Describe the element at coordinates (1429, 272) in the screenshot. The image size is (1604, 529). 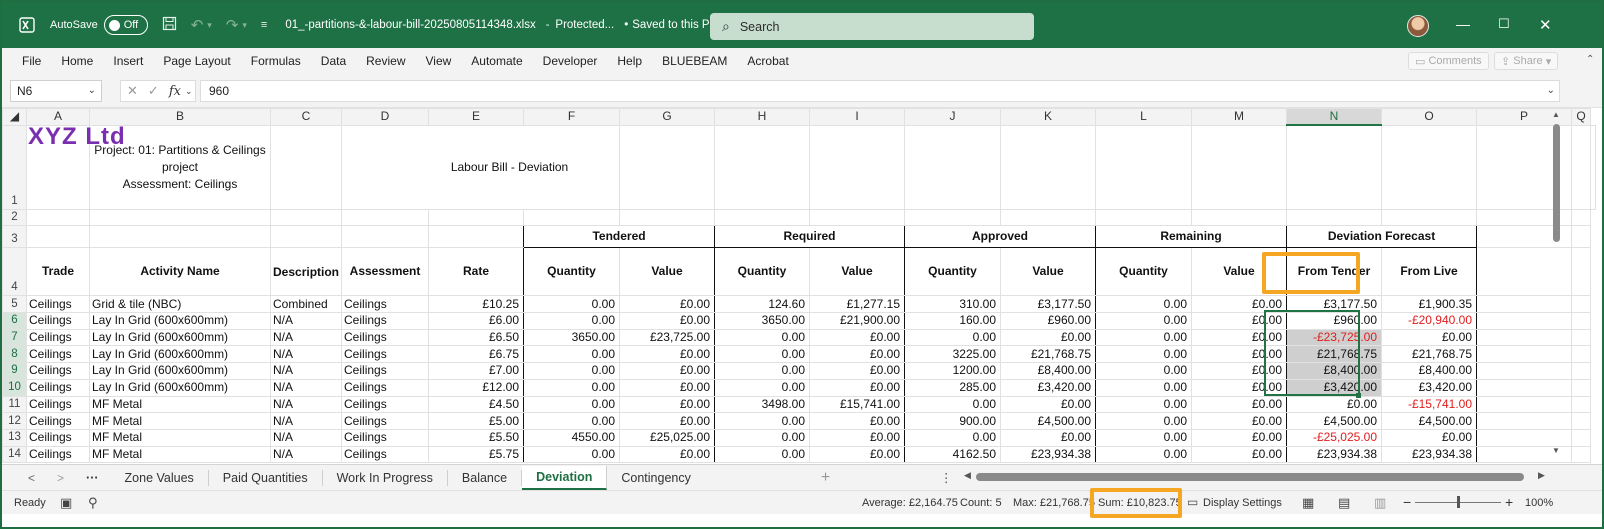
I see `header-from-live: From Live` at that location.